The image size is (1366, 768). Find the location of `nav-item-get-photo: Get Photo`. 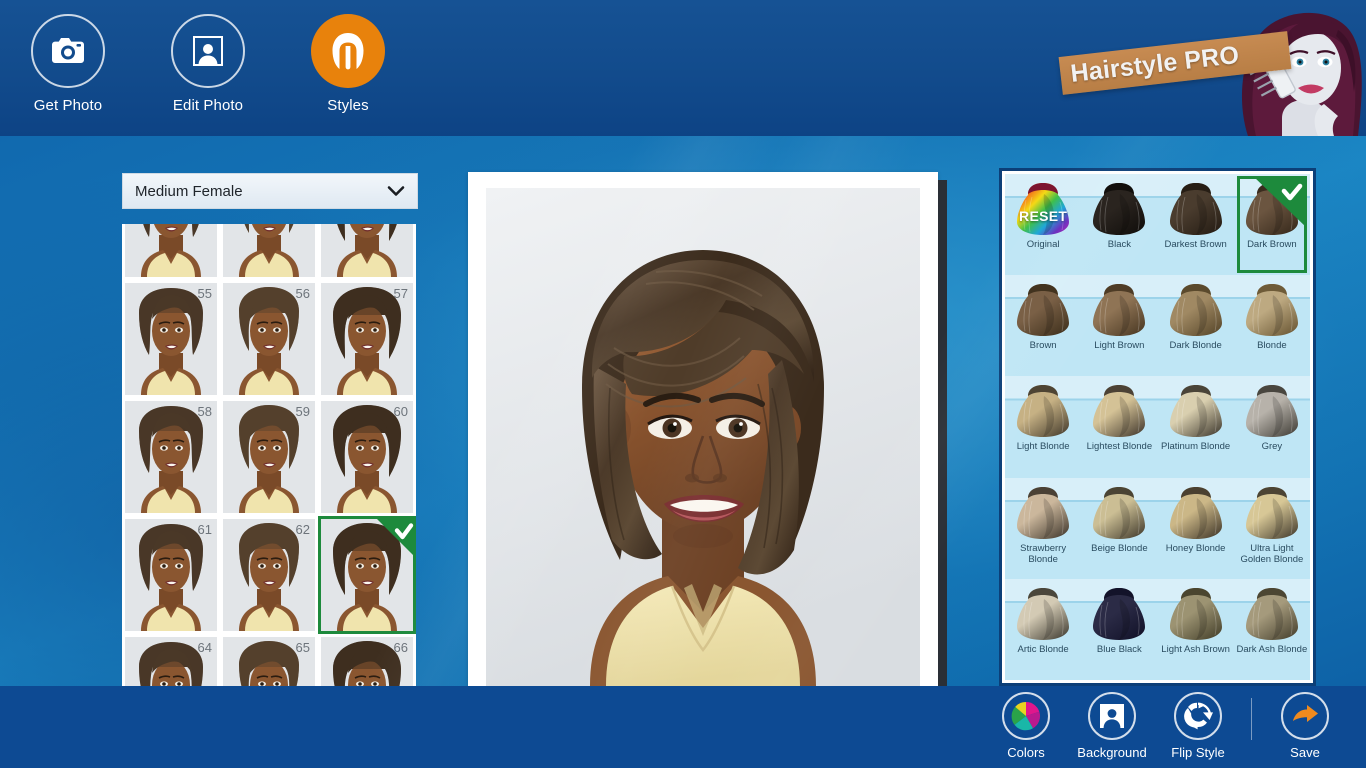

nav-item-get-photo: Get Photo is located at coordinates (68, 64).